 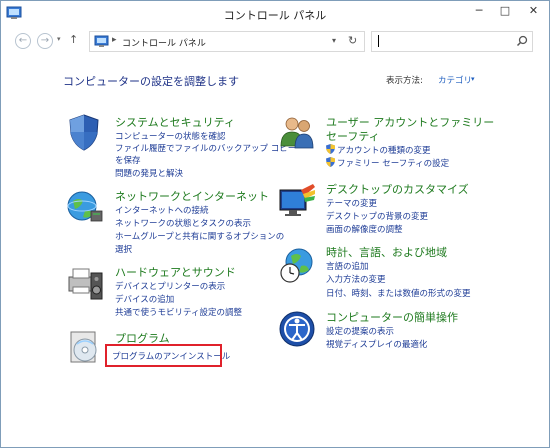 I want to click on user-accounts-icon, so click(x=297, y=132).